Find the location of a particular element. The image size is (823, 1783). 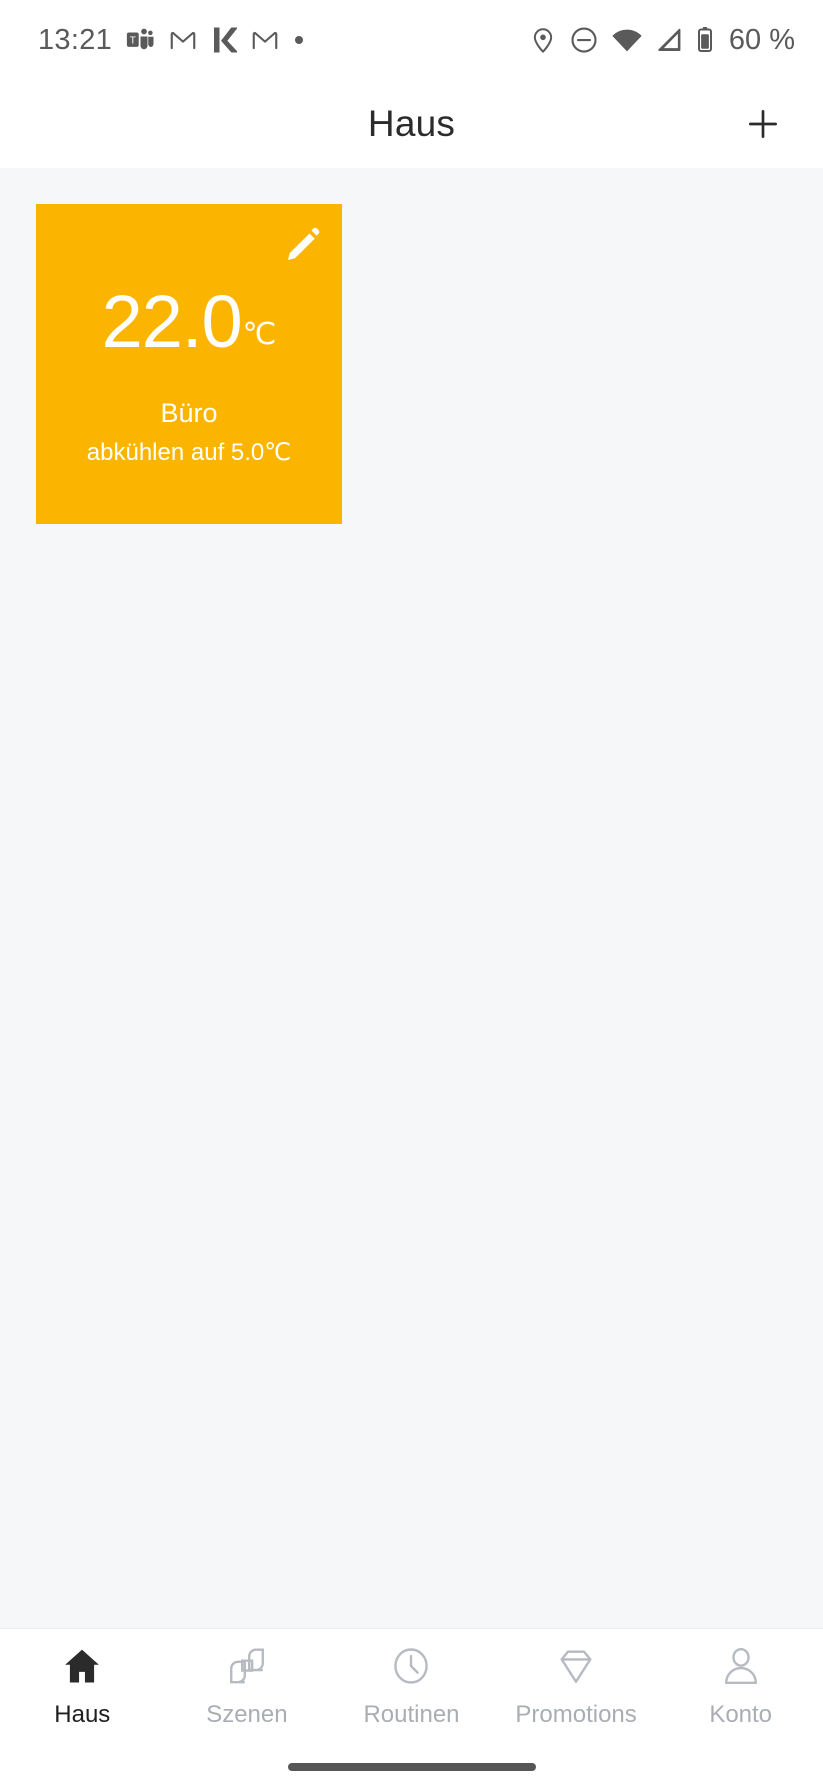

nav-item-konto: Konto is located at coordinates (740, 1686).